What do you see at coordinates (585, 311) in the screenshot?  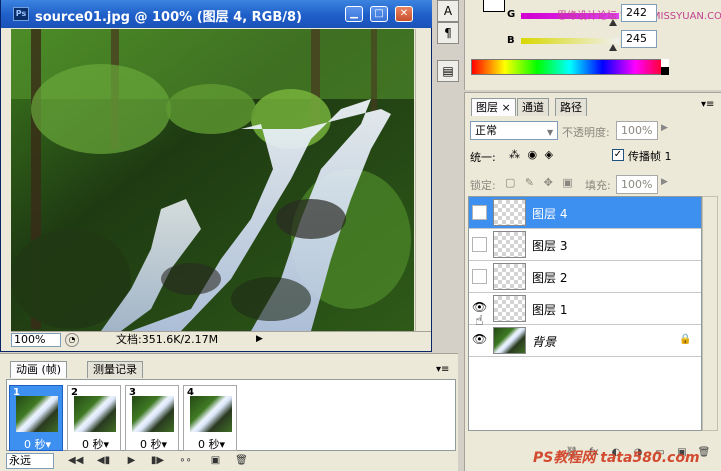 I see `layer-row: 👁 ☝ 图层 1` at bounding box center [585, 311].